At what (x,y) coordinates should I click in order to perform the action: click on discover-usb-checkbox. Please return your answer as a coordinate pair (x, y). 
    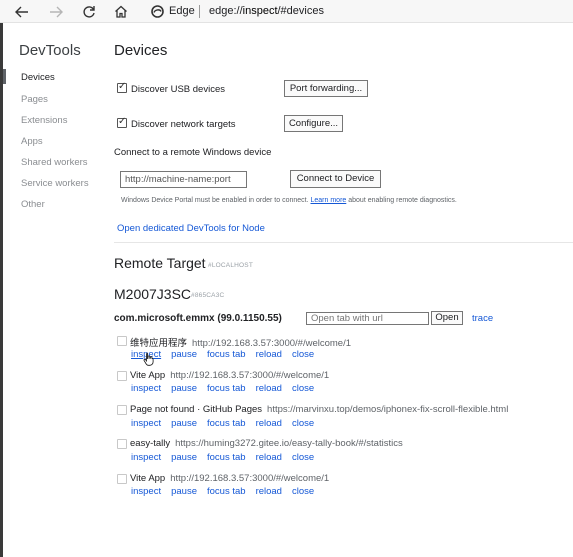
    Looking at the image, I should click on (122, 87).